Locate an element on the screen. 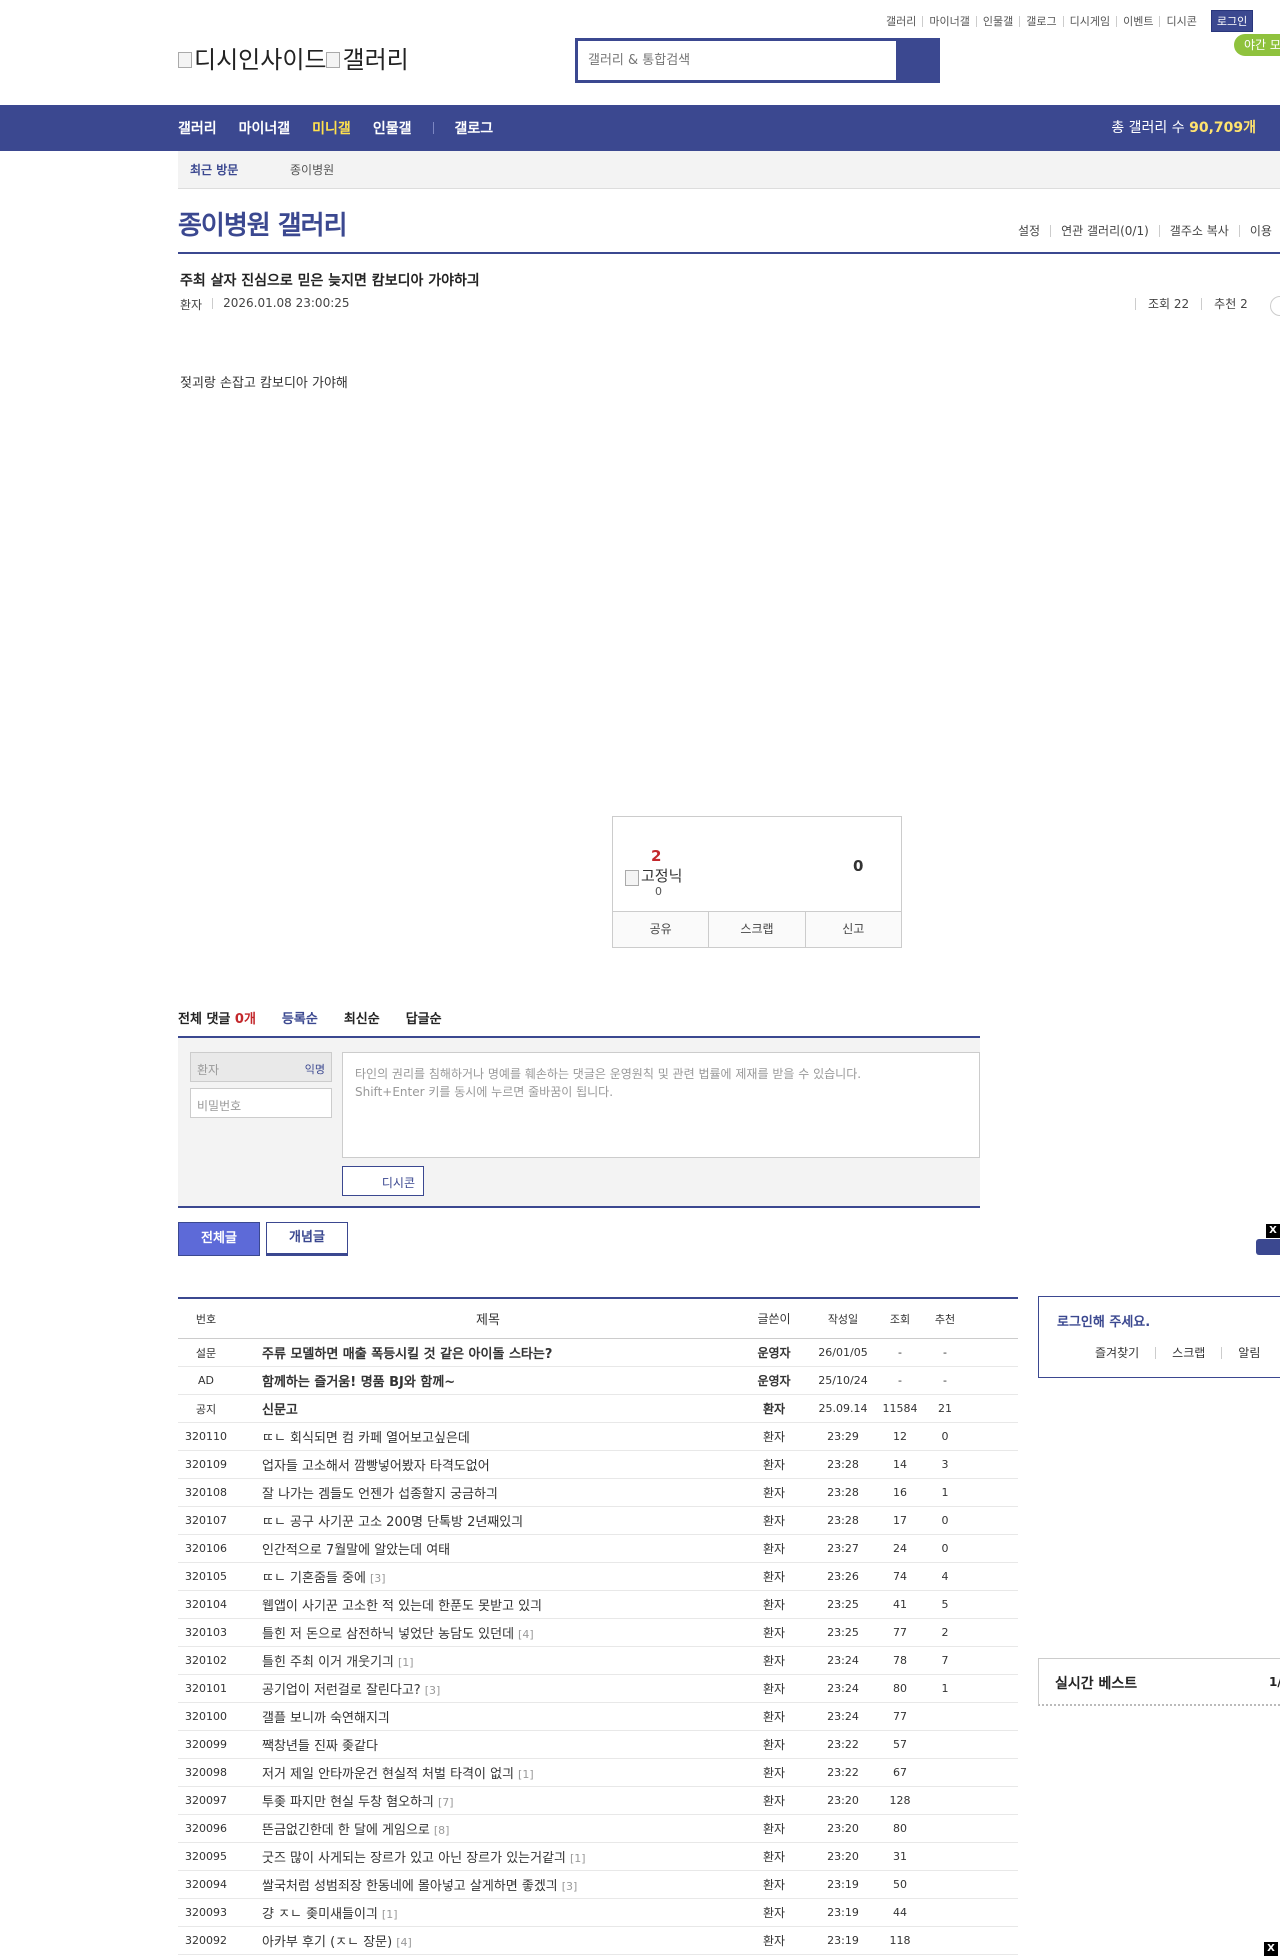 The image size is (1280, 1960). row-title: 쌀국처럼 성범죄장 한동네에 몰아넣고 살게하면 좋겠긔 [3] is located at coordinates (488, 1884).